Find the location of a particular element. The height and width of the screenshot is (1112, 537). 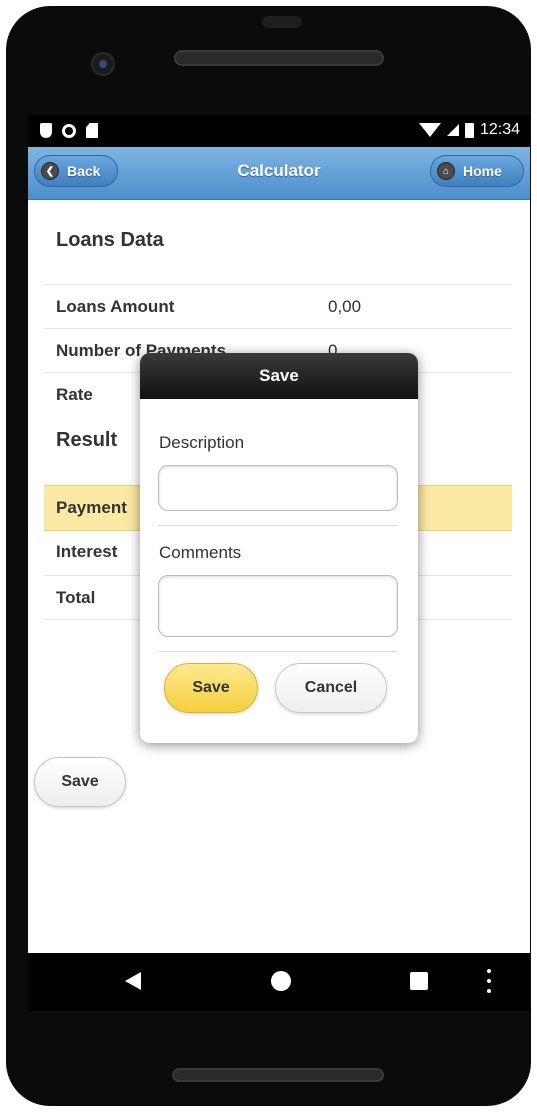

dialog-title: Save is located at coordinates (279, 376).